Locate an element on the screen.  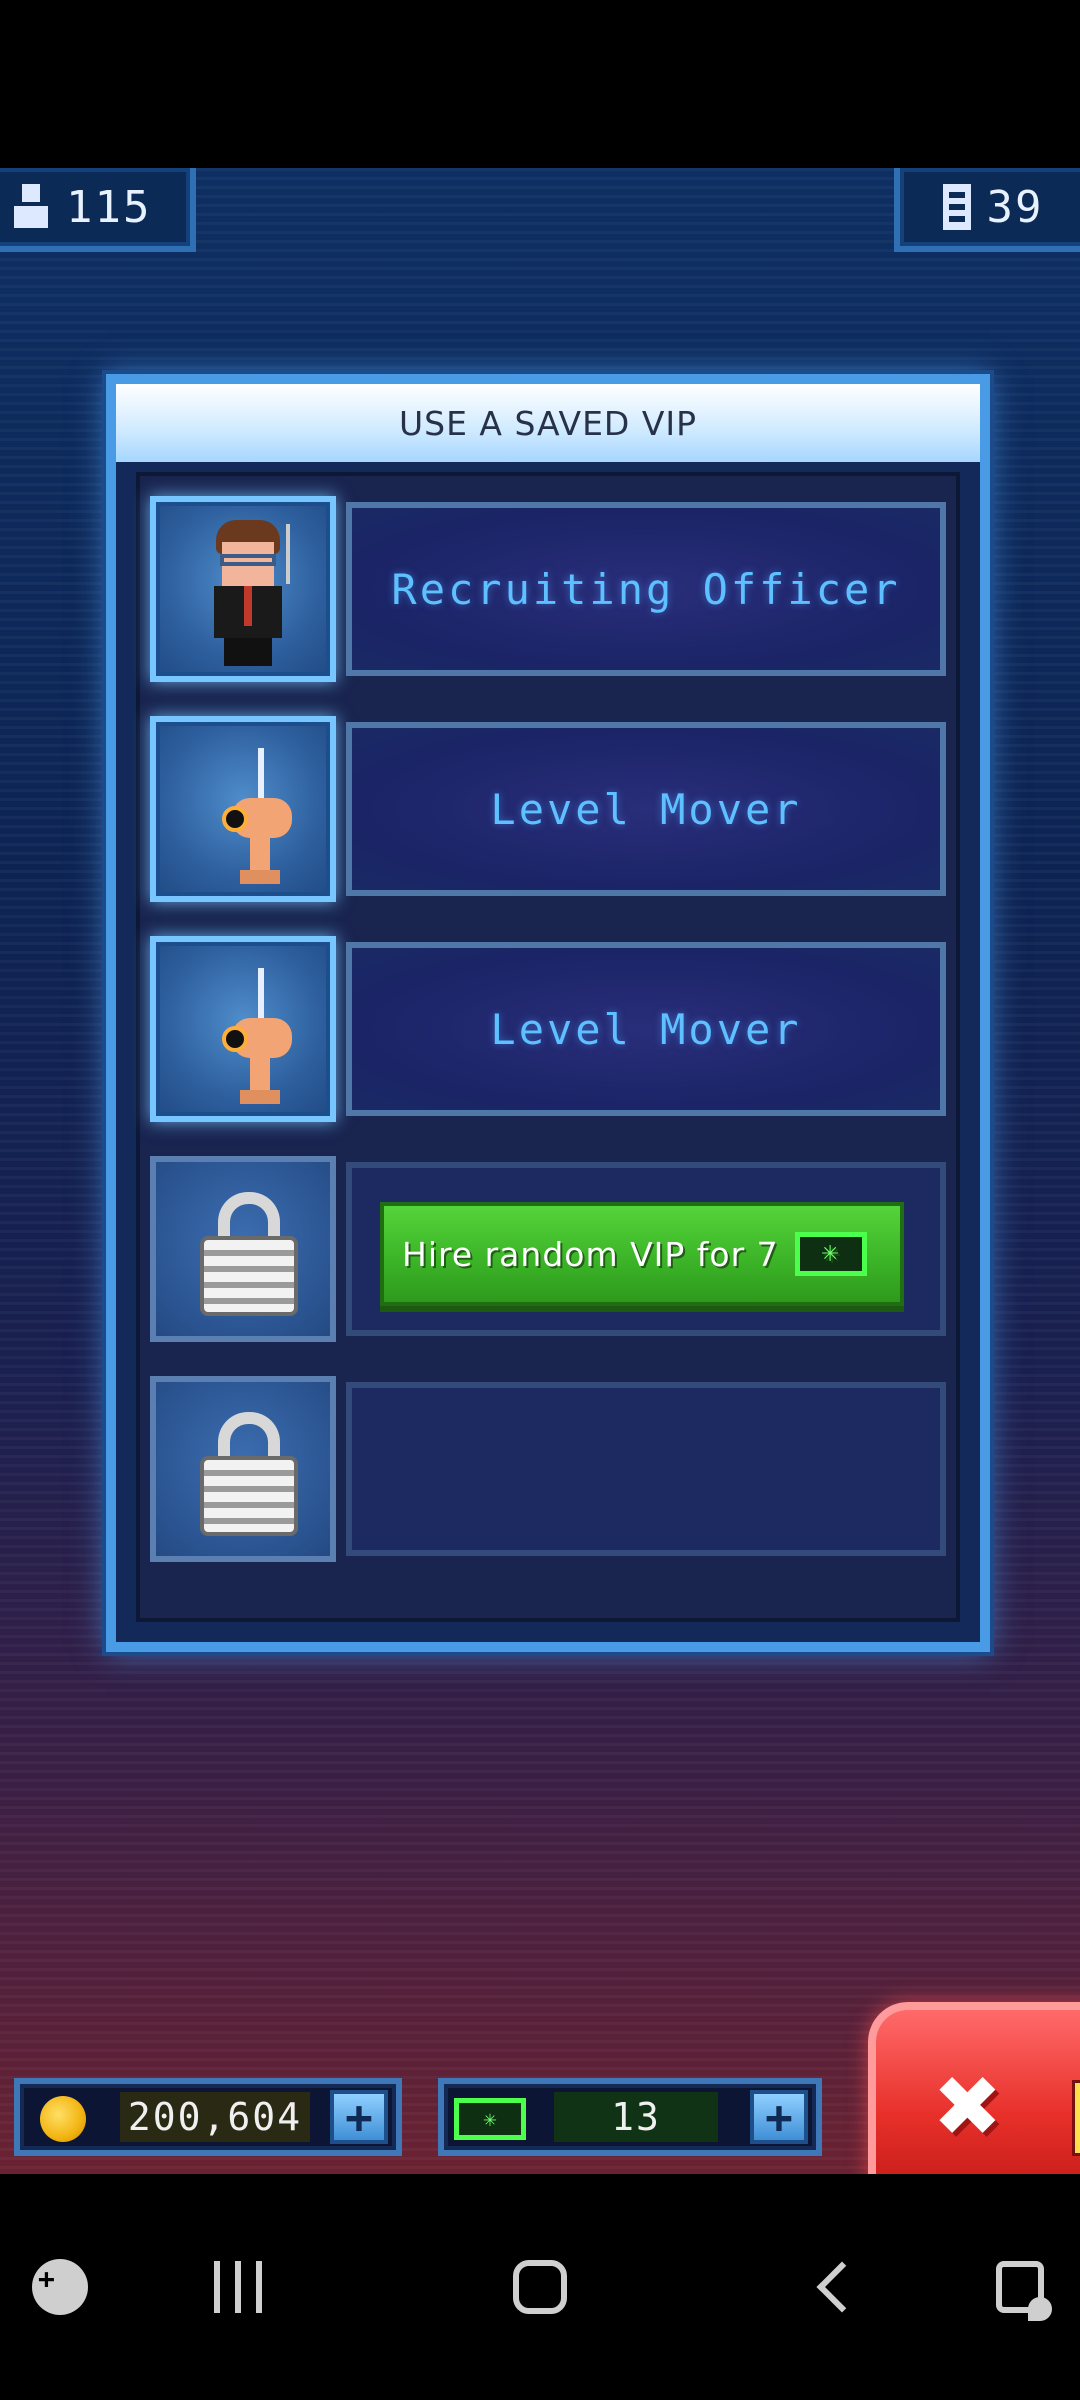
person-icon is located at coordinates (31, 207).